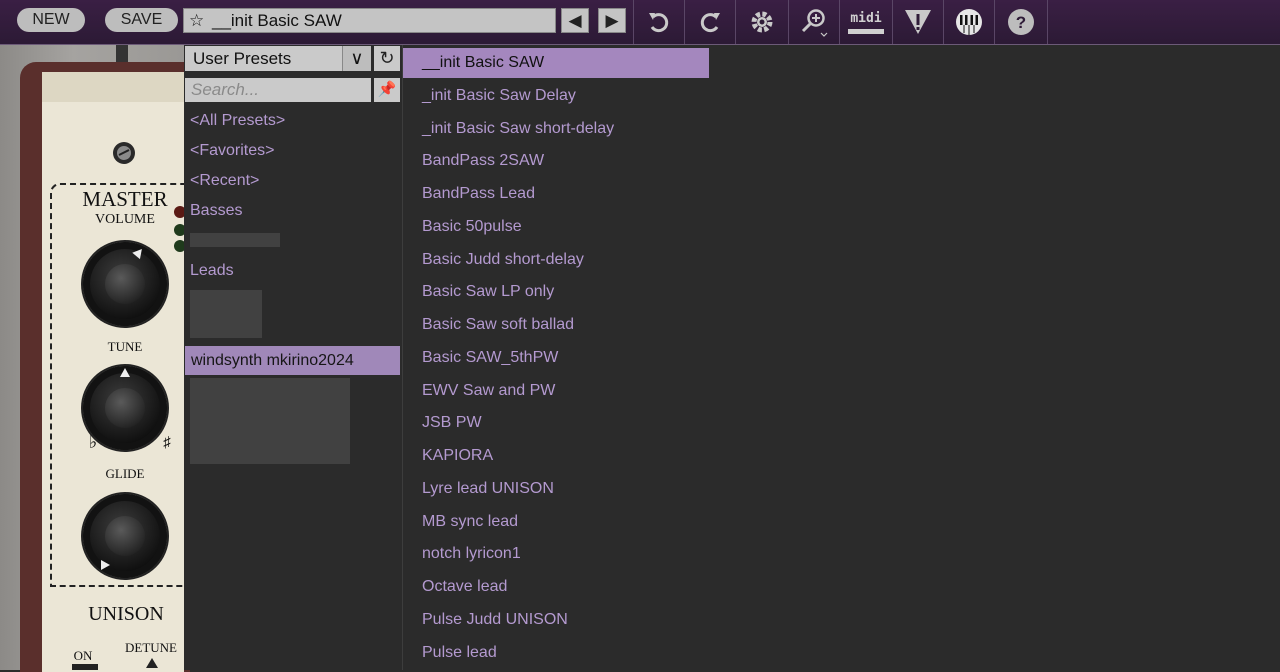  I want to click on undo-button, so click(658, 22).